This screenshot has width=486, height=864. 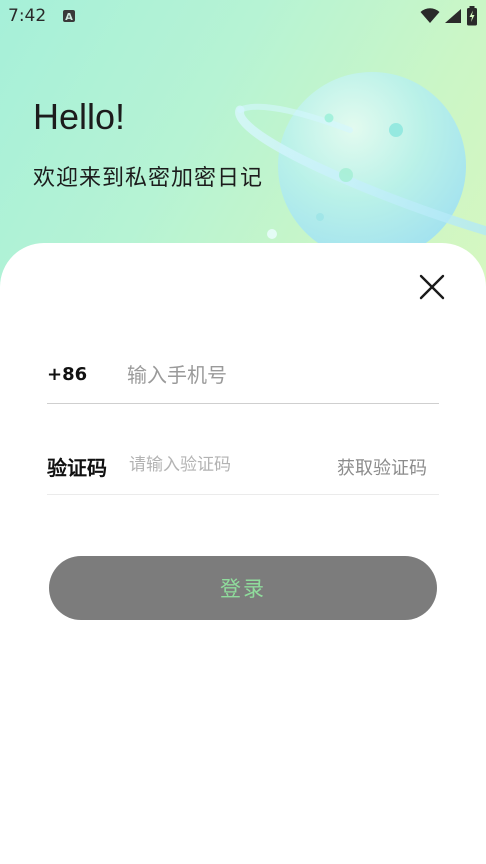 I want to click on close-button, so click(x=432, y=287).